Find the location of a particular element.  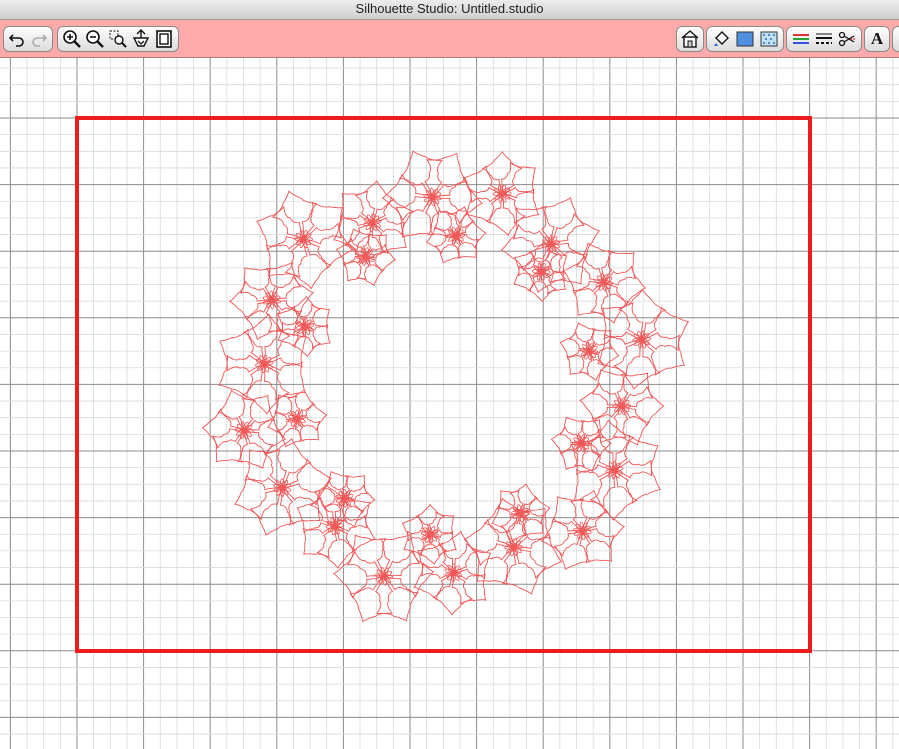

text-style-icon: A is located at coordinates (877, 39).